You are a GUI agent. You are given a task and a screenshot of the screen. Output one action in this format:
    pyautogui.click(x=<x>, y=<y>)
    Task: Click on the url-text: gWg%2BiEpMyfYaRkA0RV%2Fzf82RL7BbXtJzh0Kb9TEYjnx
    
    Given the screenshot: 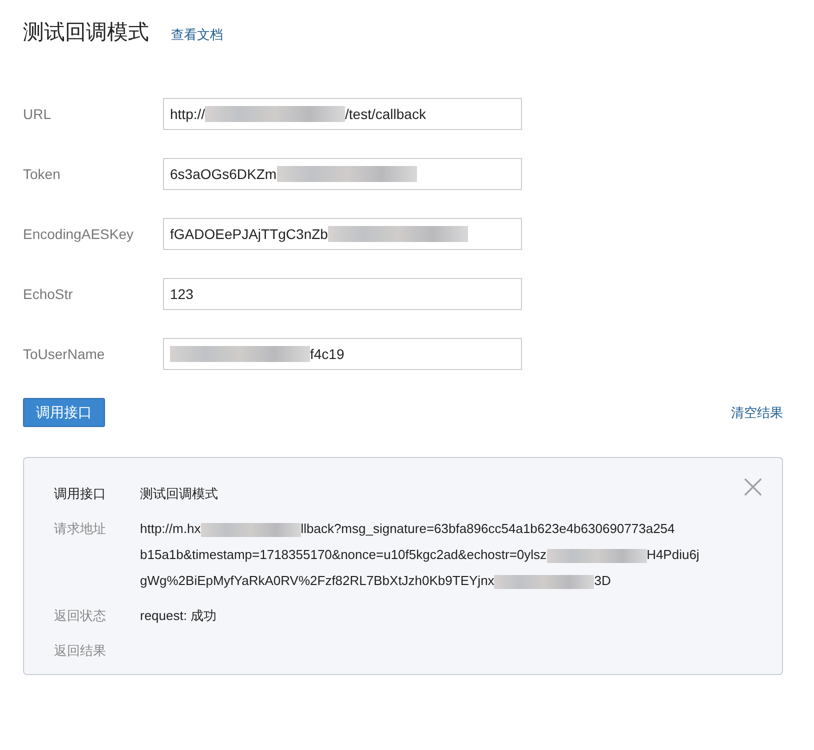 What is the action you would take?
    pyautogui.click(x=317, y=580)
    